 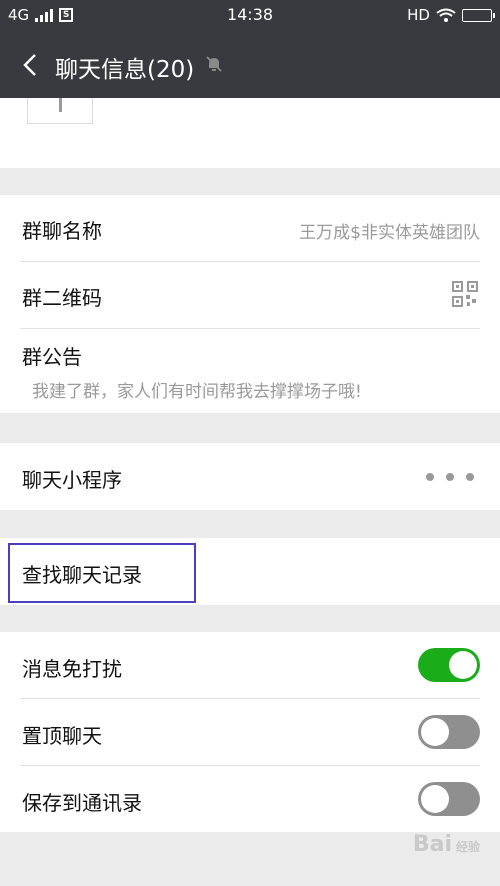 I want to click on group-notice-label: 群公告, so click(x=52, y=357).